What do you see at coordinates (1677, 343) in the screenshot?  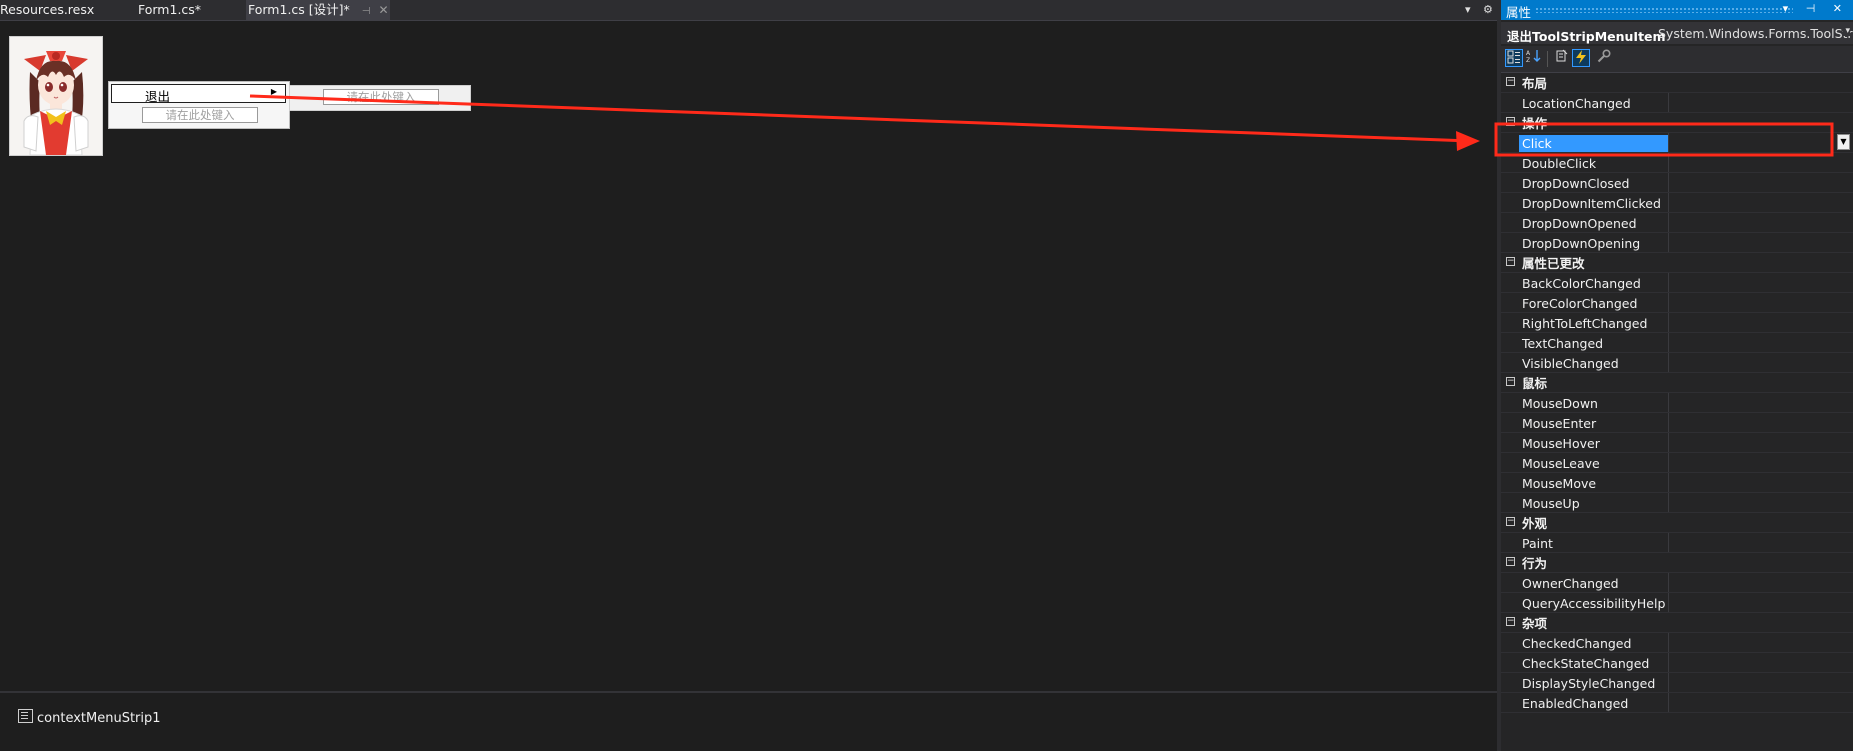 I see `grid-event-row: TextChanged` at bounding box center [1677, 343].